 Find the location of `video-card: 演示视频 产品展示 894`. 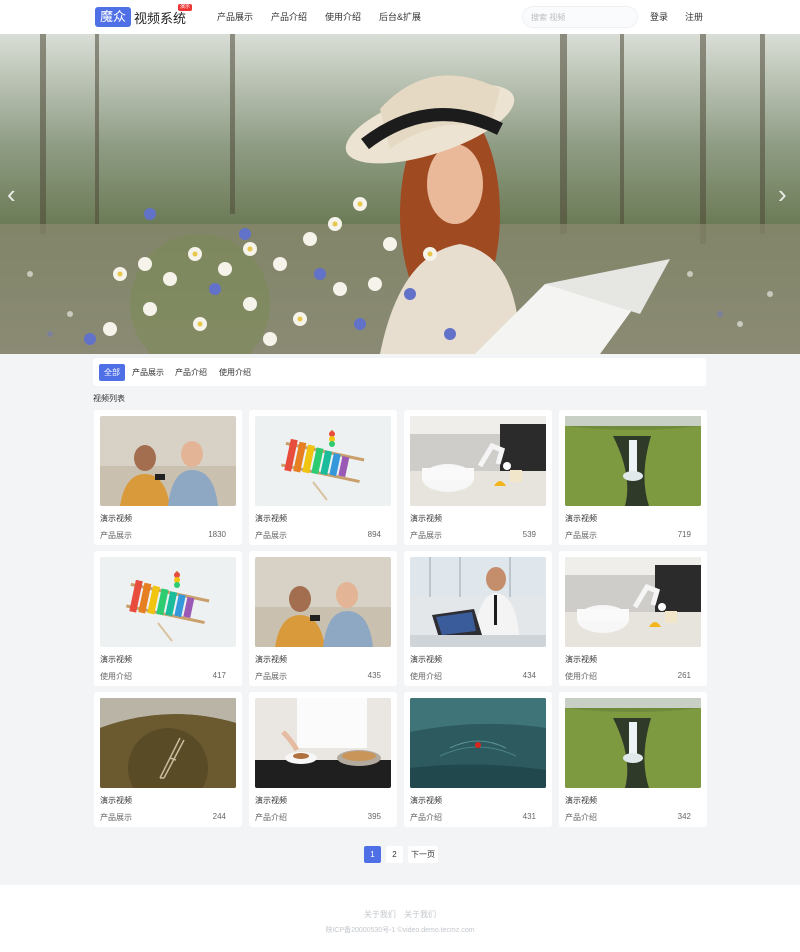

video-card: 演示视频 产品展示 894 is located at coordinates (323, 477).